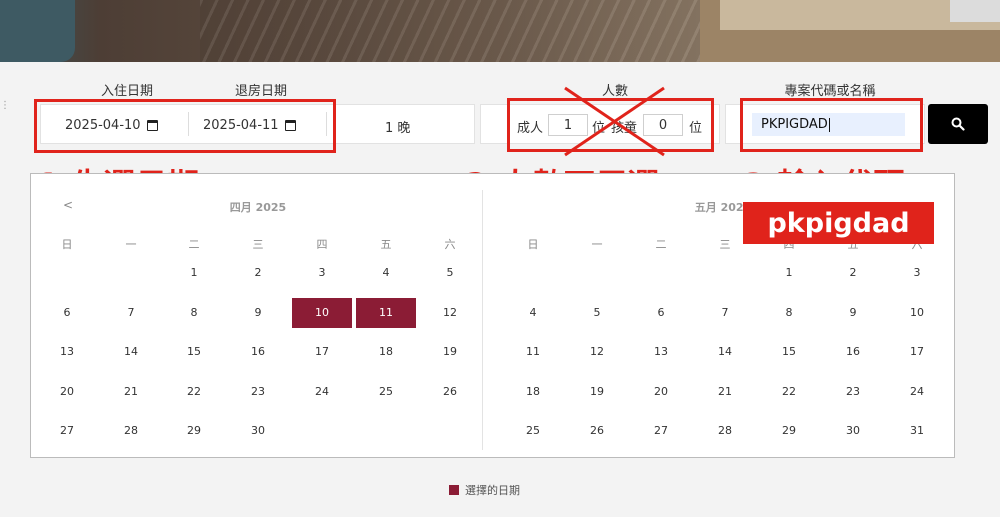 The width and height of the screenshot is (1000, 517). What do you see at coordinates (322, 313) in the screenshot?
I see `day-cell-selected: 10` at bounding box center [322, 313].